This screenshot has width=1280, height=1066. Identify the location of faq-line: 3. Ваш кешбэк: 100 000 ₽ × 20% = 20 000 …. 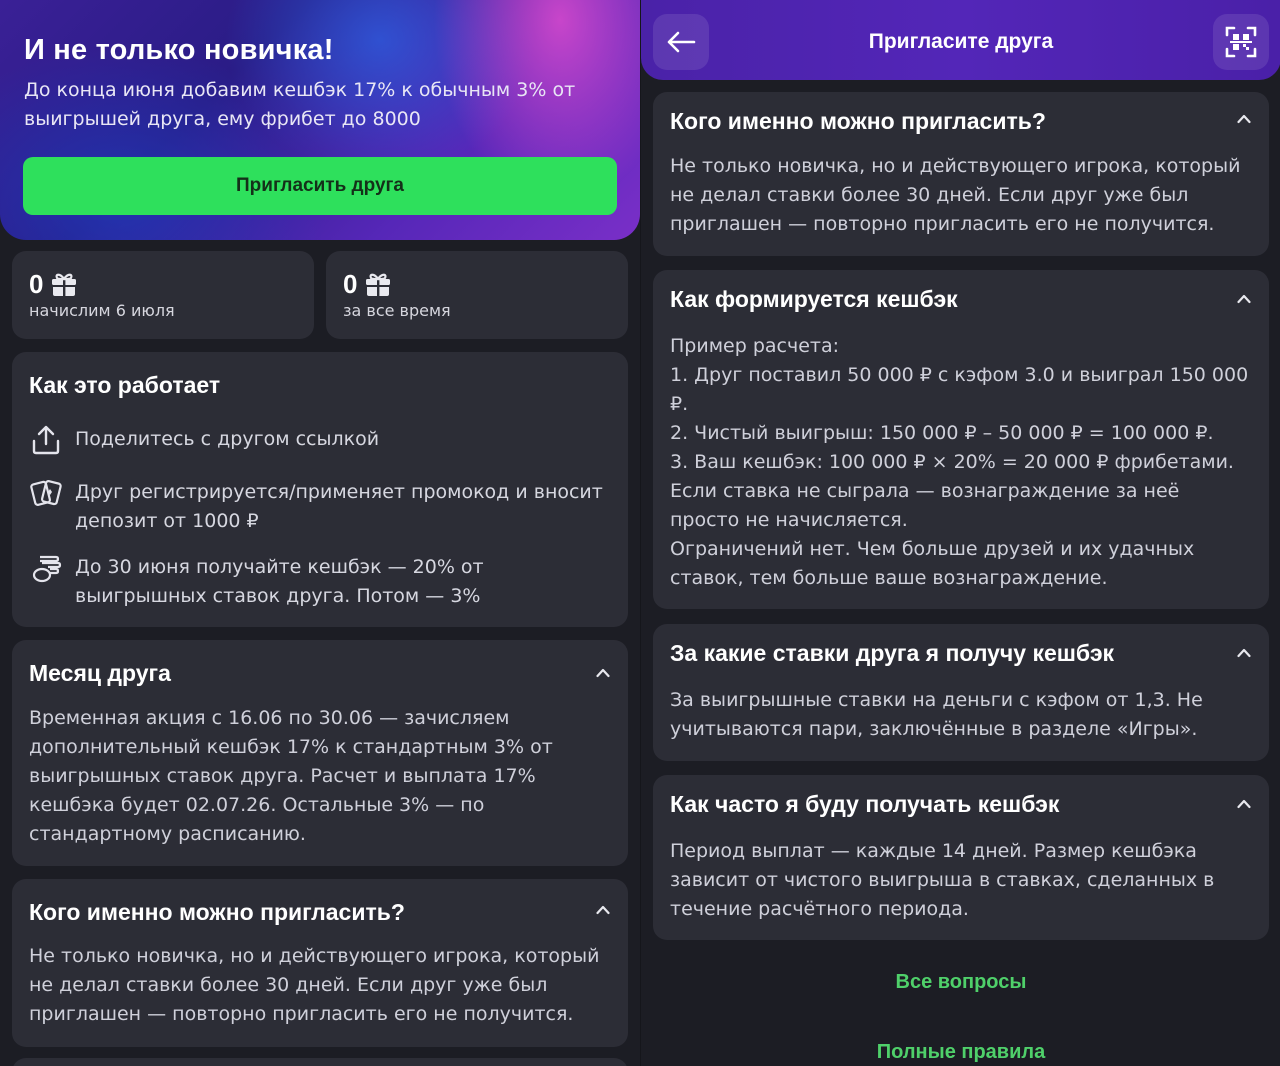
(952, 462).